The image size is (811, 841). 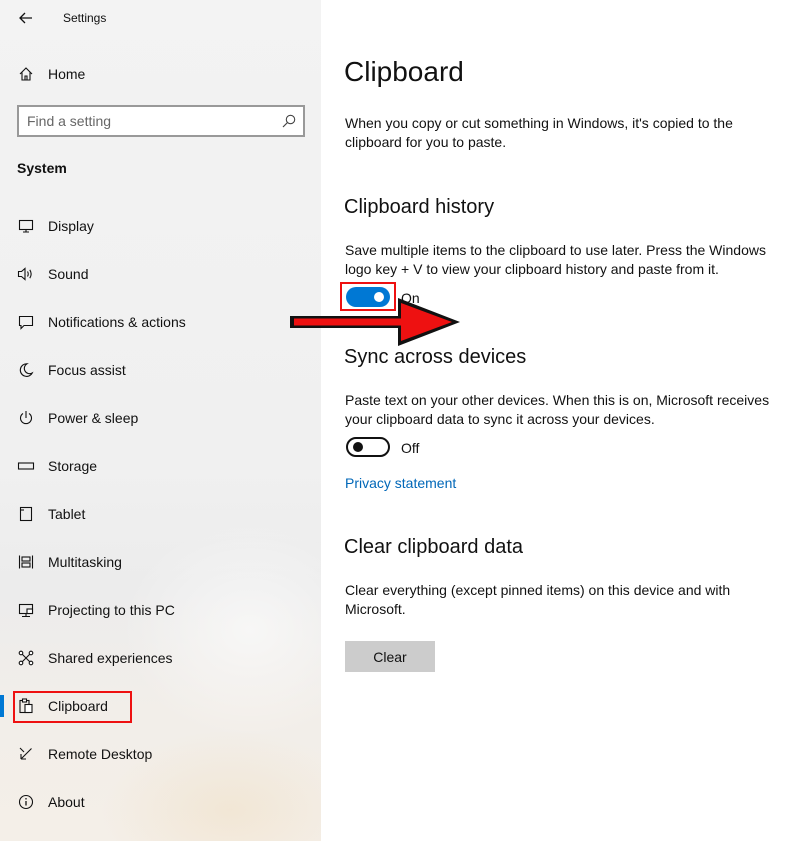 I want to click on section-title-system: System, so click(x=42, y=168).